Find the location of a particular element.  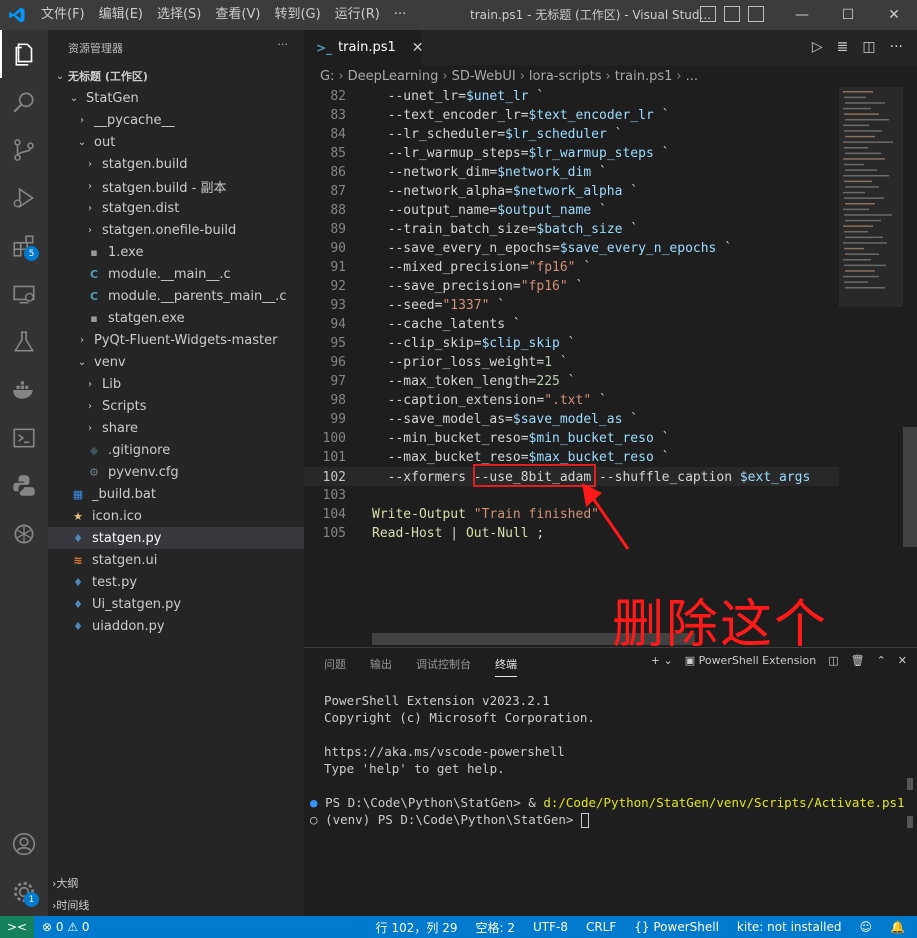

run-selection-icon: ≣ is located at coordinates (843, 47).